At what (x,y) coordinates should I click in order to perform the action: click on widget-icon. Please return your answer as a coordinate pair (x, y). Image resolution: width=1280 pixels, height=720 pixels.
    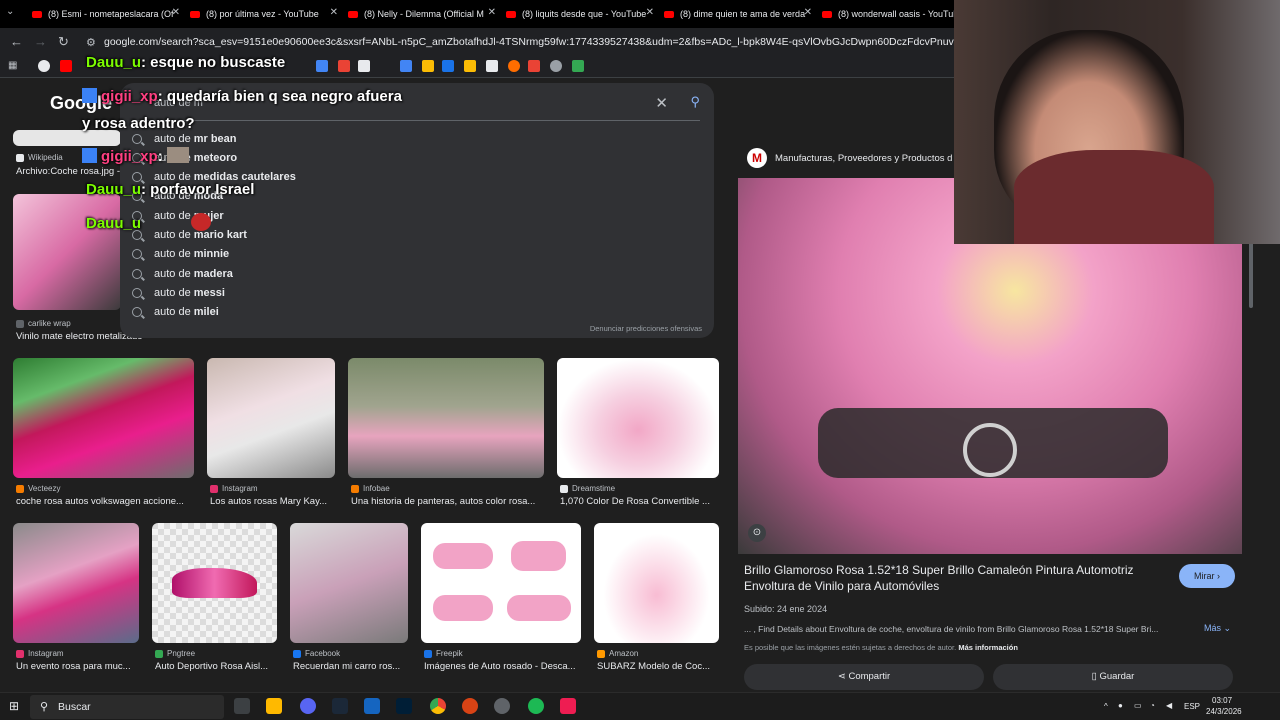
    Looking at the image, I should click on (242, 706).